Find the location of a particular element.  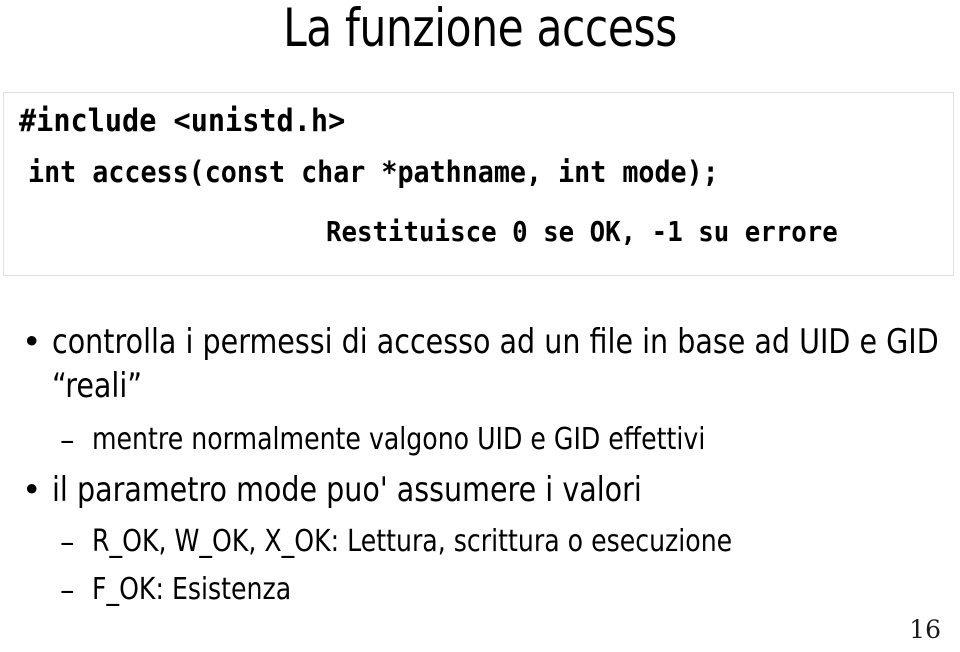

page-title: La funzione access is located at coordinates (480, 29).